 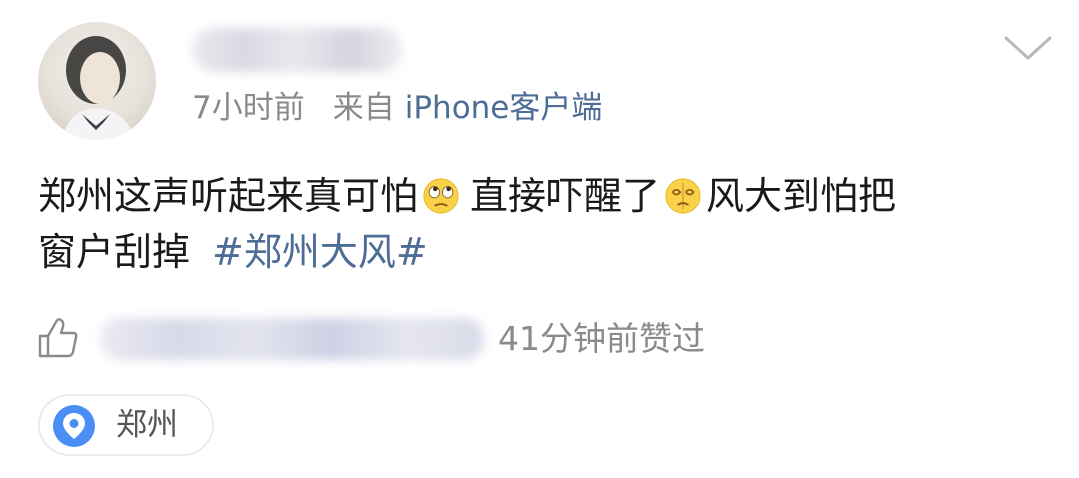 I want to click on location-tag: 郑州, so click(x=126, y=425).